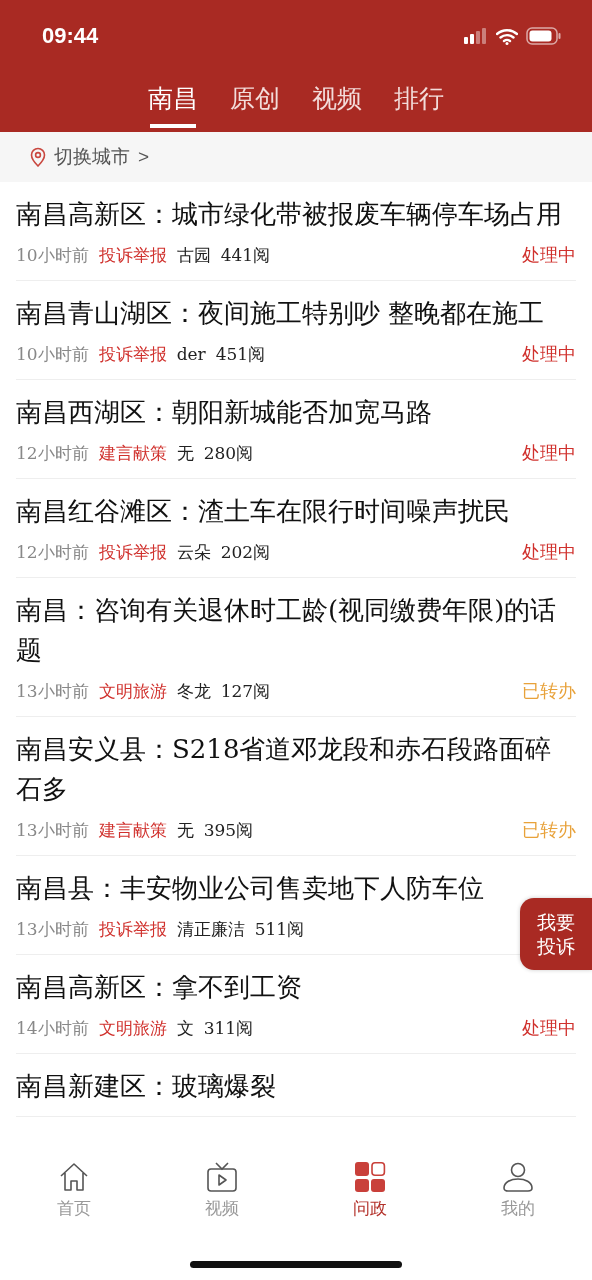 The width and height of the screenshot is (592, 1280). I want to click on post-title: 南昌县：丰安物业公司售卖地下人防车位, so click(250, 888).